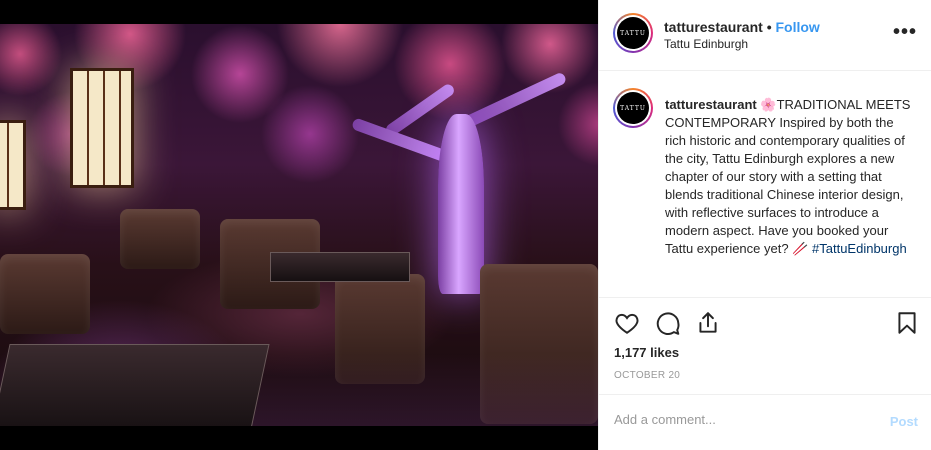 The height and width of the screenshot is (450, 931). I want to click on caption-username-link: tatturestaurant, so click(711, 104).